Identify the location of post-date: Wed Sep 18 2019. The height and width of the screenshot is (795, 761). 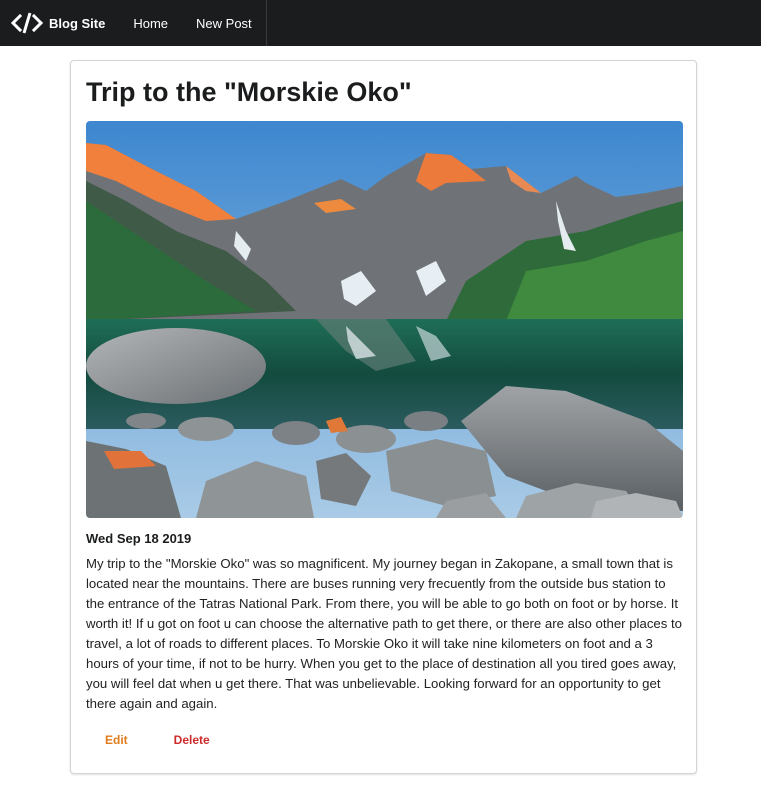
(139, 538).